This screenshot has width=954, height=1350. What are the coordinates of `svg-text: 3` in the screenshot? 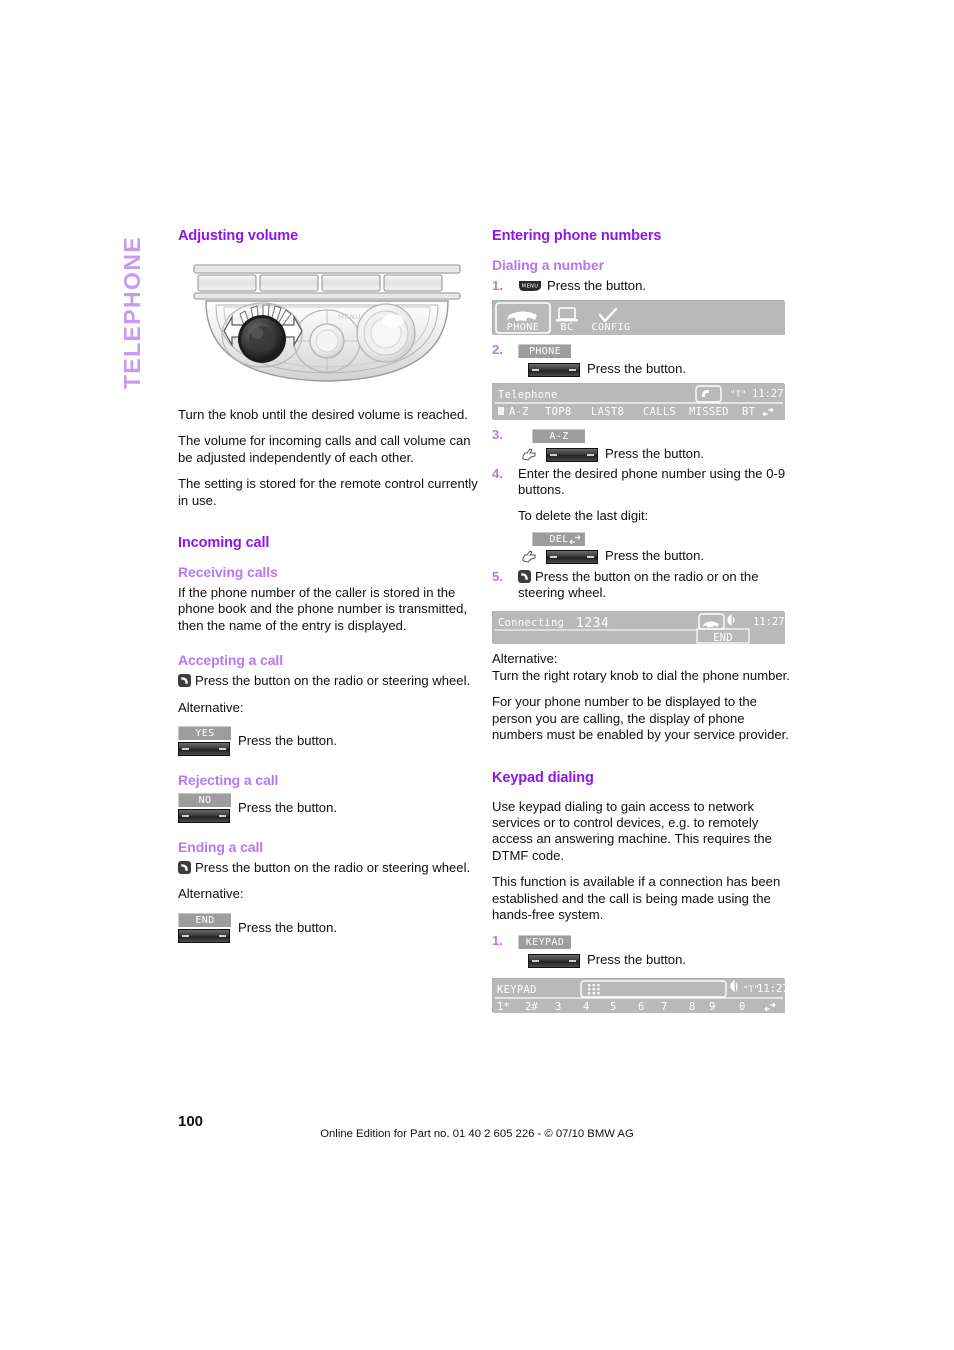 It's located at (558, 1007).